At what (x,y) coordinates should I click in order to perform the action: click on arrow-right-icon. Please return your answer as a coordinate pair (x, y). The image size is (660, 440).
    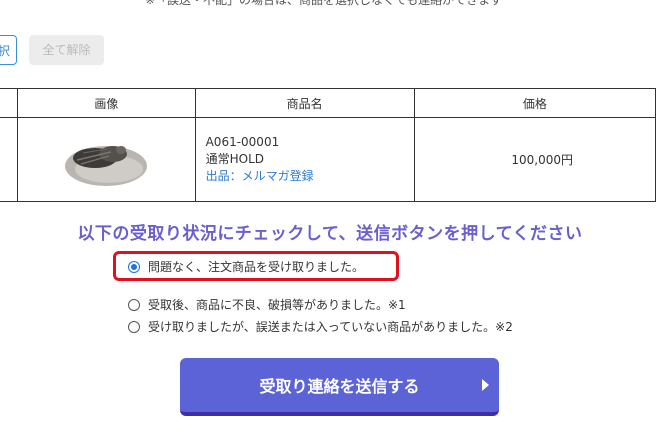
    Looking at the image, I should click on (485, 385).